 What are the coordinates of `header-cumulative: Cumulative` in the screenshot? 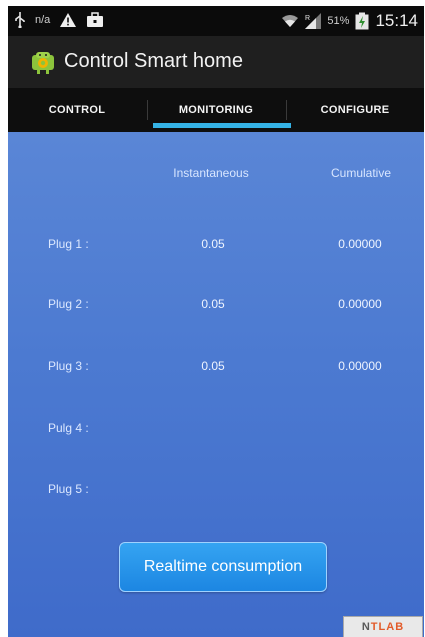 It's located at (361, 173).